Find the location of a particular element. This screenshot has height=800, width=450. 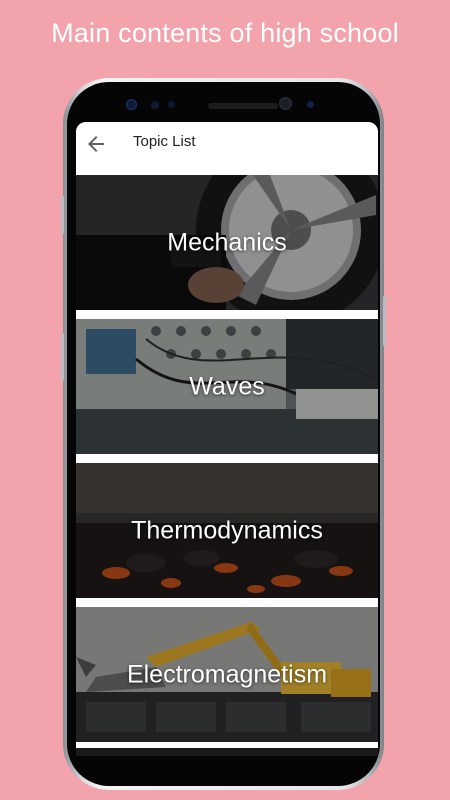

screen-bottom-edge is located at coordinates (227, 752).